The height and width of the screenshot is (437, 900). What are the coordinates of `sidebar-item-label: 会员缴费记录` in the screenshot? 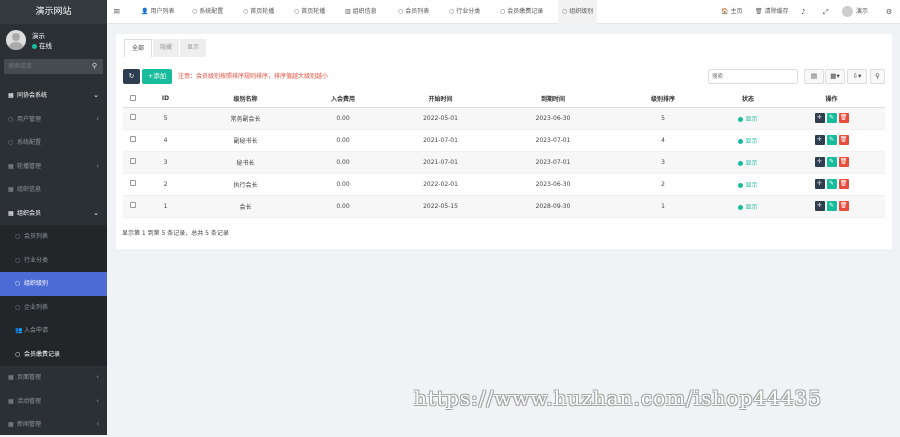 It's located at (42, 354).